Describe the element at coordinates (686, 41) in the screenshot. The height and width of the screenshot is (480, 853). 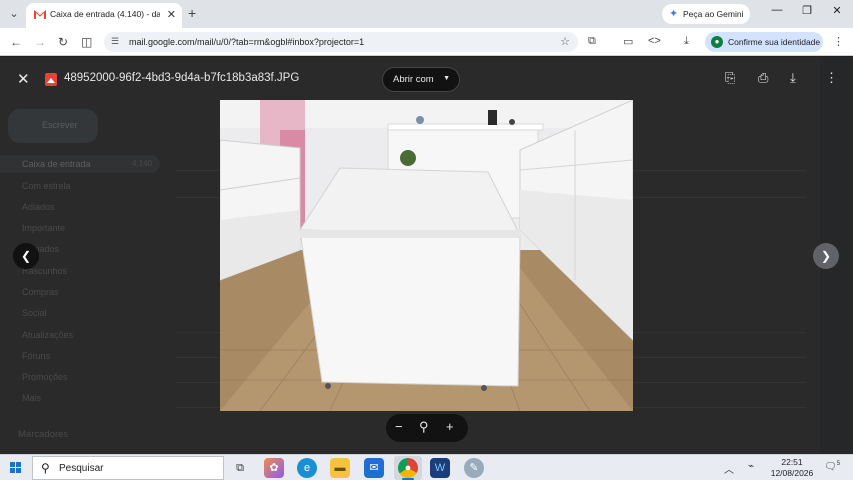
I see `download-icon: ⤓` at that location.